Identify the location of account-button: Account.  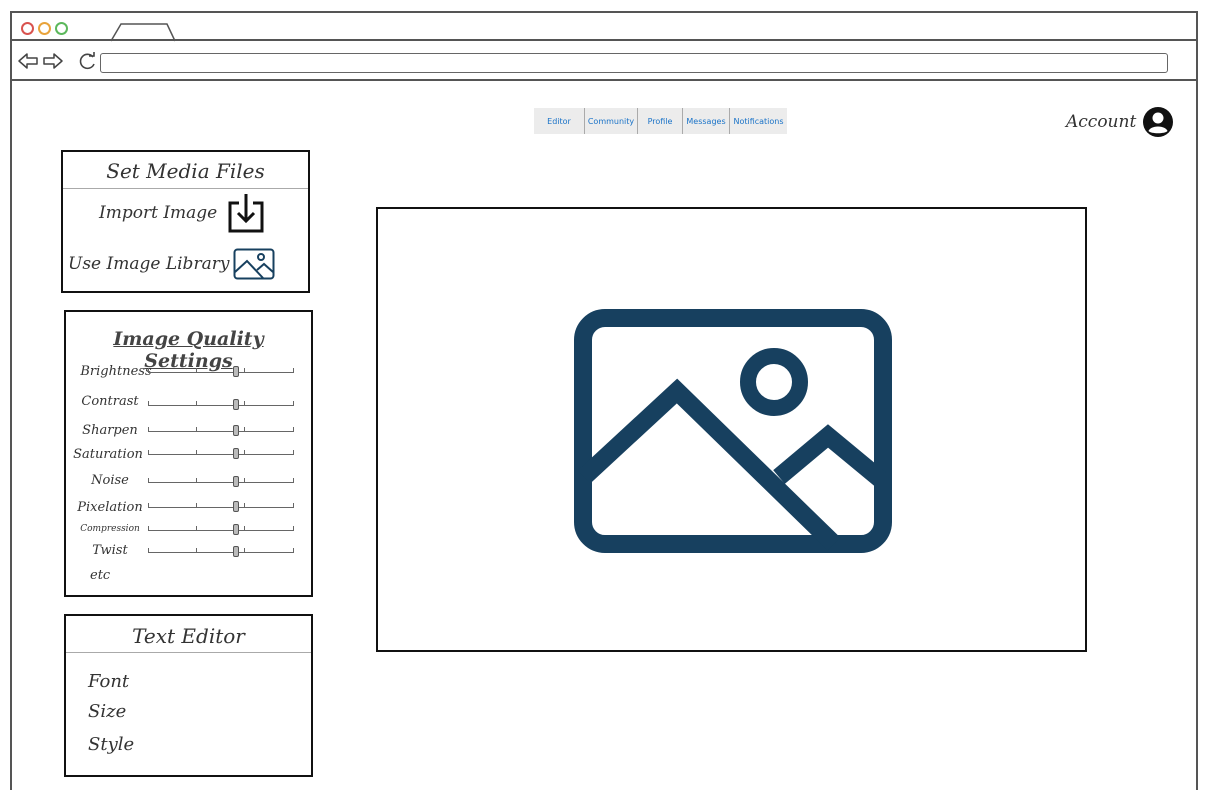
(1120, 122).